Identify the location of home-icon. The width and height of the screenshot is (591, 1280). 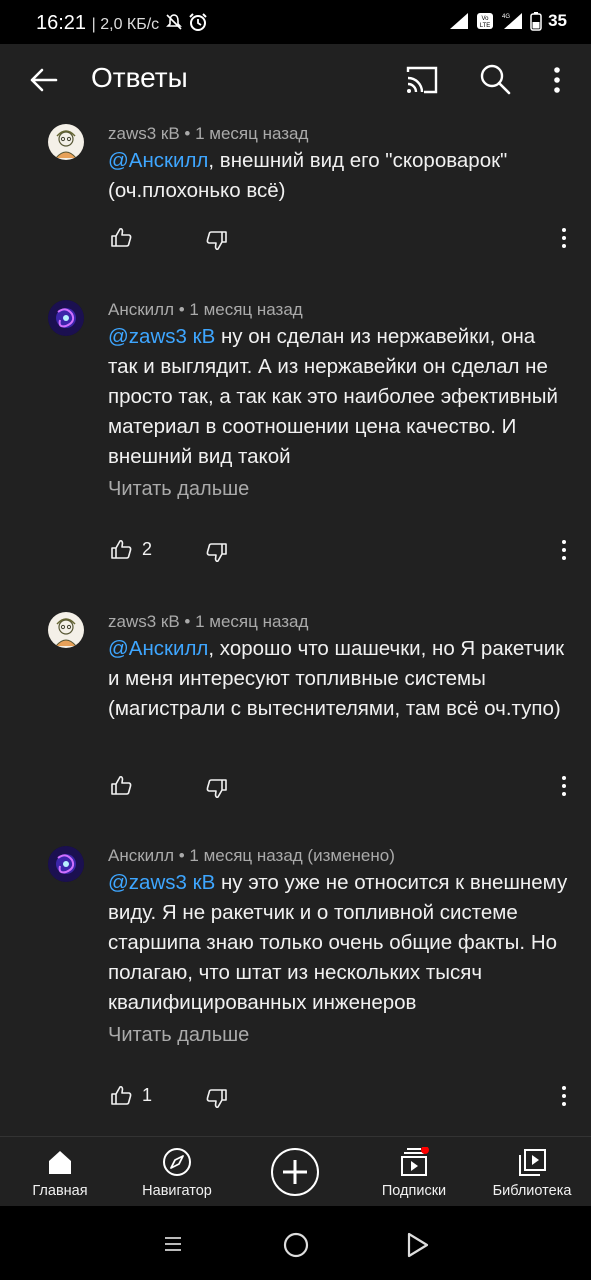
(60, 1162).